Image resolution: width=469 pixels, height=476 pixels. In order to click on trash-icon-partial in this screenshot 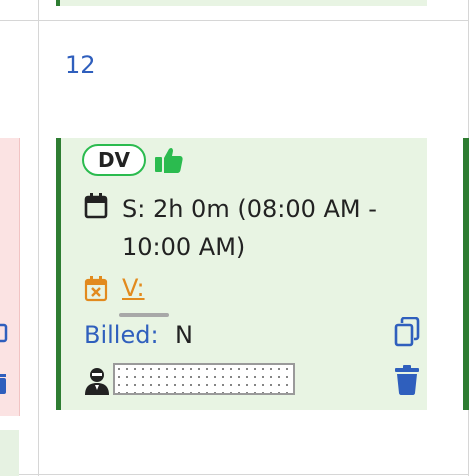, I will do `click(4, 384)`.